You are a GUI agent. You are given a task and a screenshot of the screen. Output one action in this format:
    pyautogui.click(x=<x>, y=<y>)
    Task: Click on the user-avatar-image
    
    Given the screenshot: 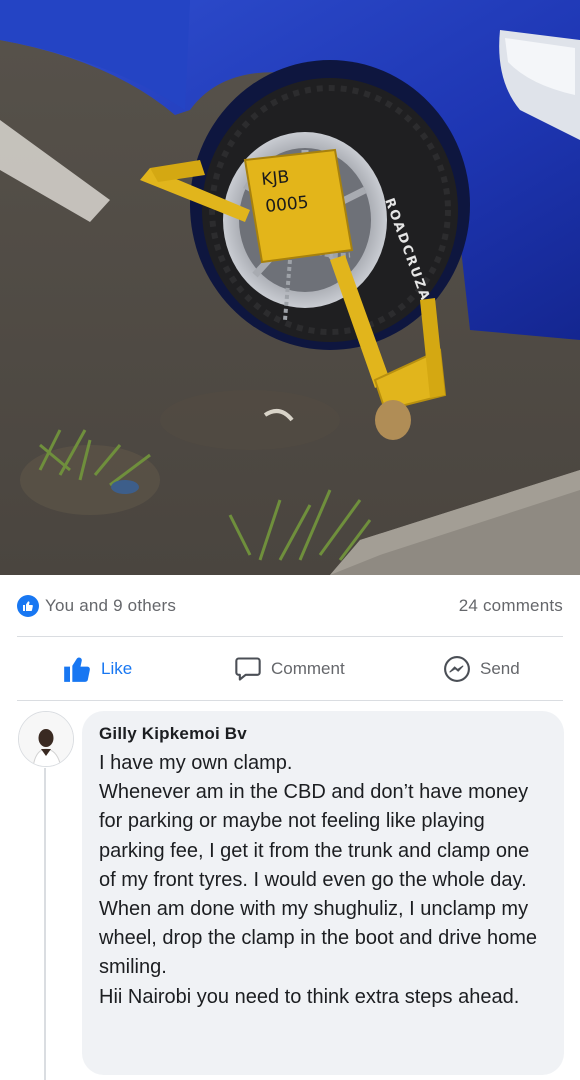 What is the action you would take?
    pyautogui.click(x=46, y=739)
    